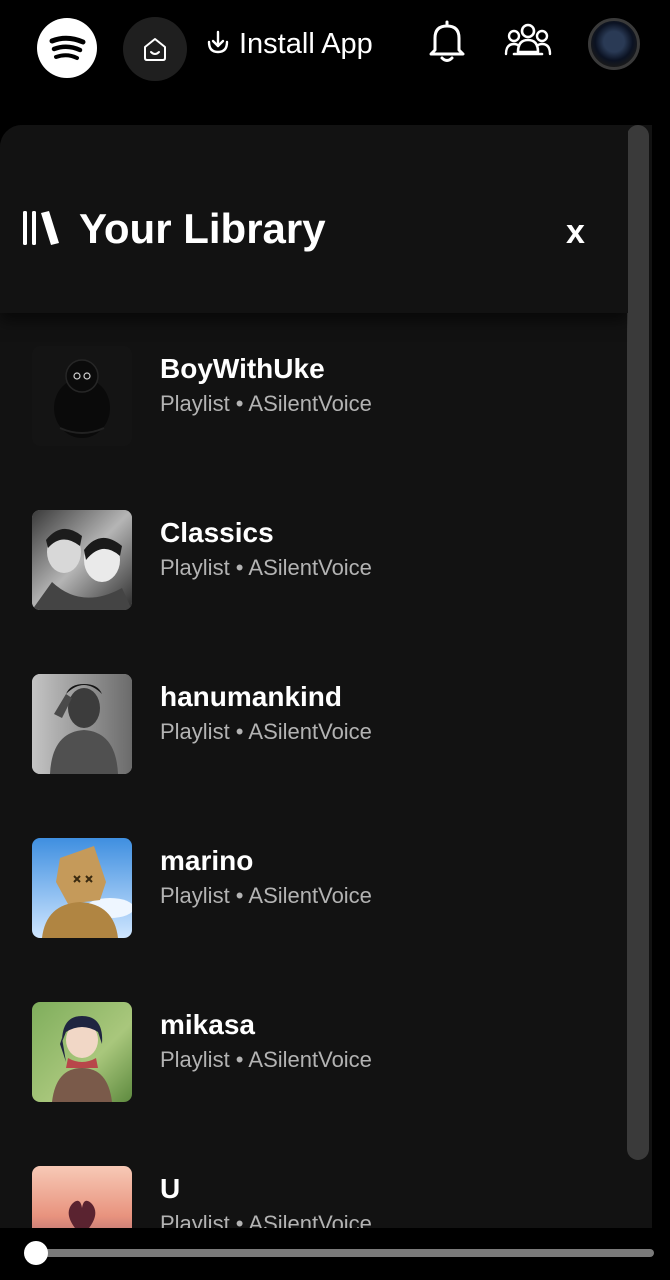 This screenshot has width=670, height=1280. What do you see at coordinates (345, 1253) in the screenshot?
I see `progress-slider-track` at bounding box center [345, 1253].